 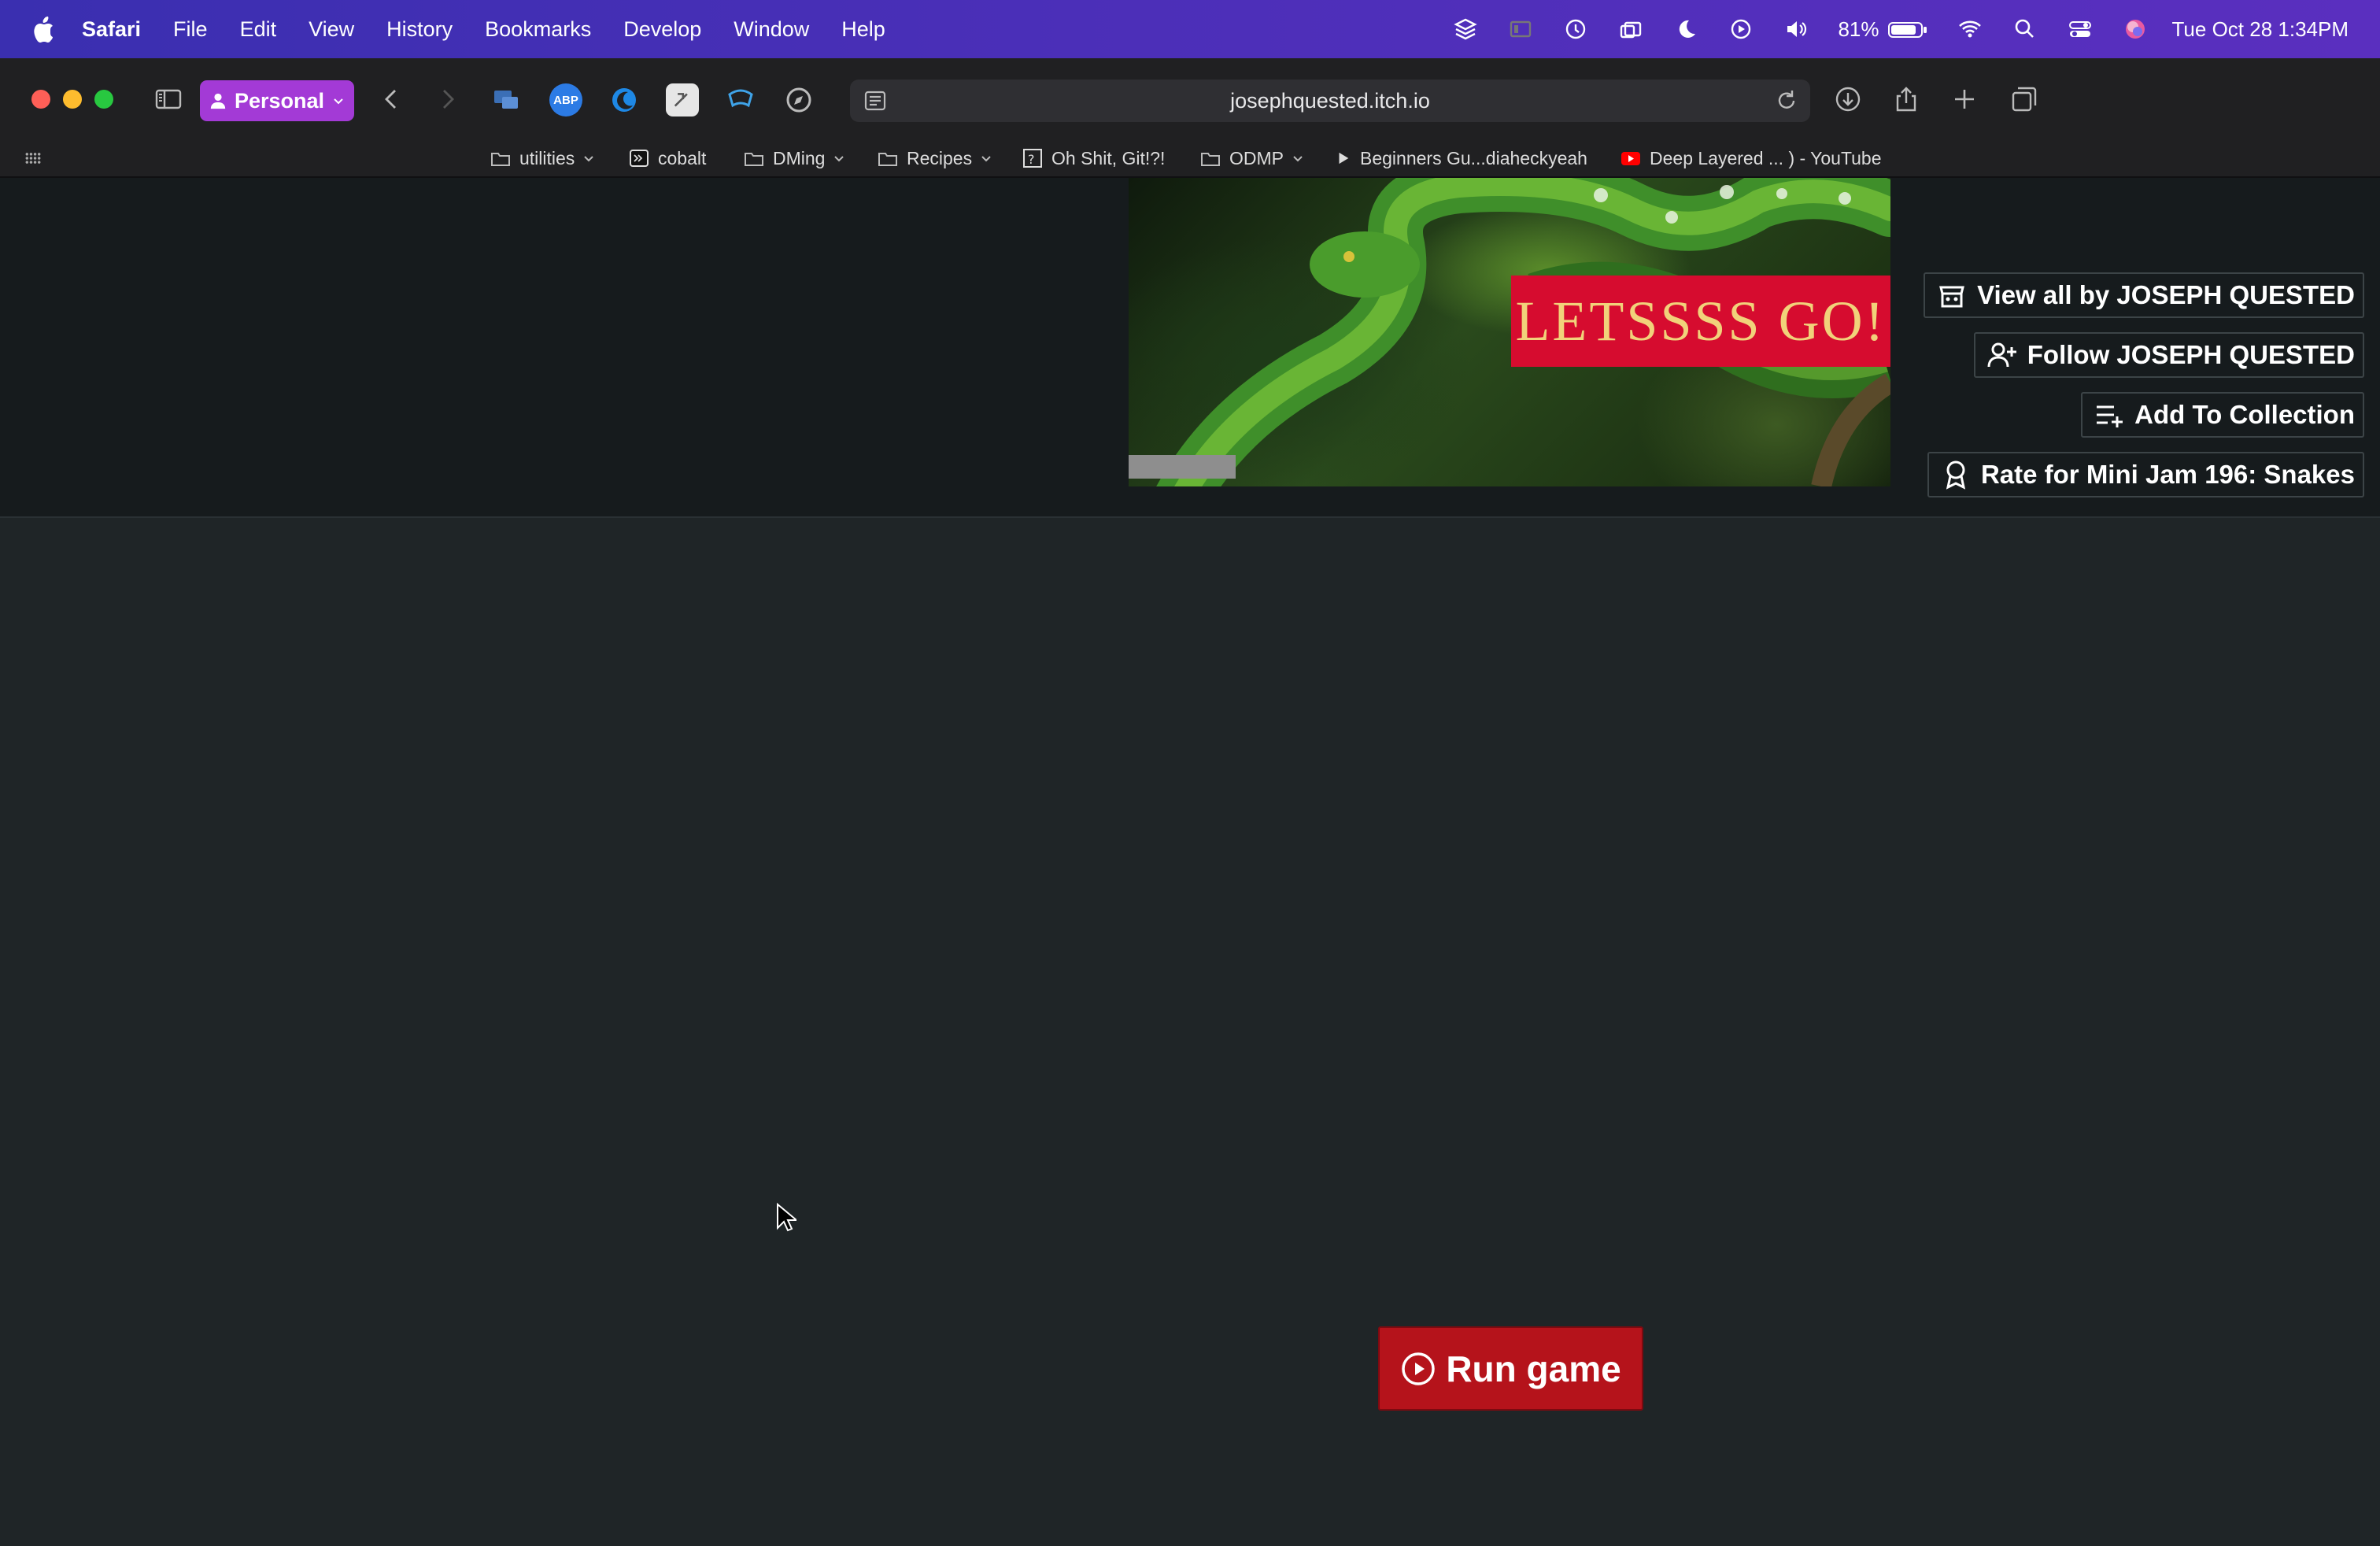 What do you see at coordinates (72, 99) in the screenshot?
I see `minimize-window-button` at bounding box center [72, 99].